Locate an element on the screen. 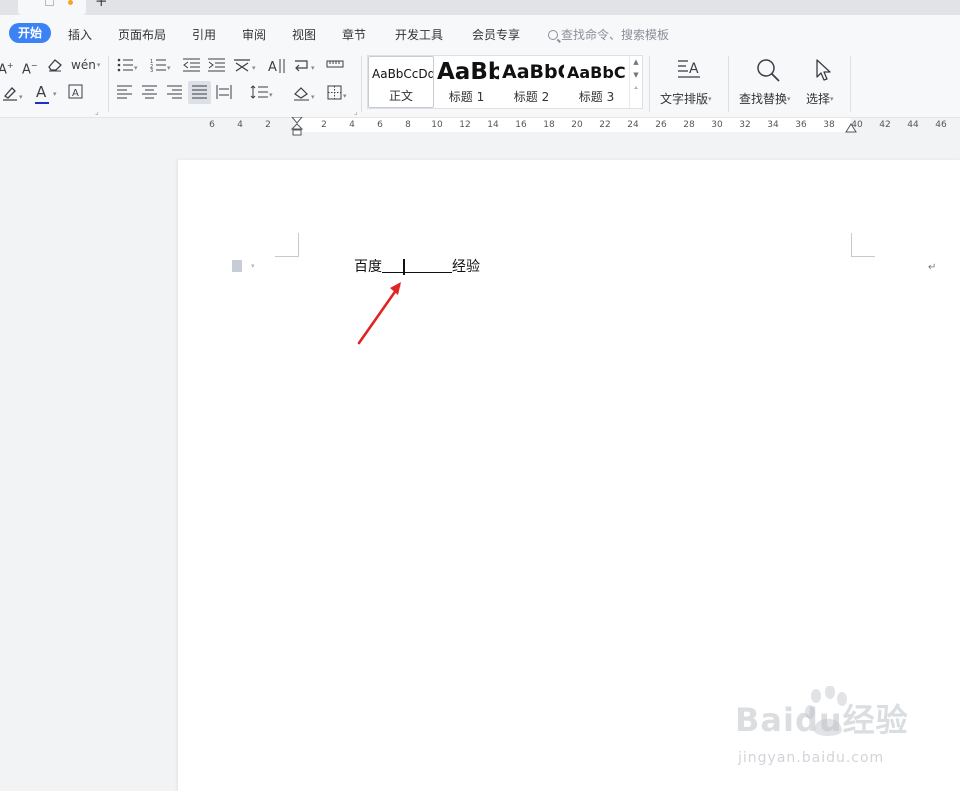 Image resolution: width=960 pixels, height=791 pixels. magnifier-icon is located at coordinates (768, 70).